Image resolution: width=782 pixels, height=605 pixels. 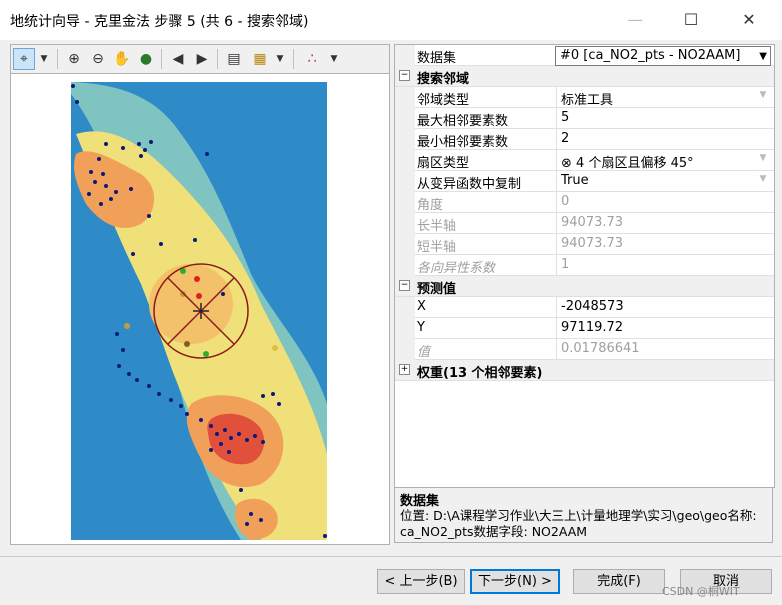 I want to click on close-icon: ✕, so click(x=749, y=20).